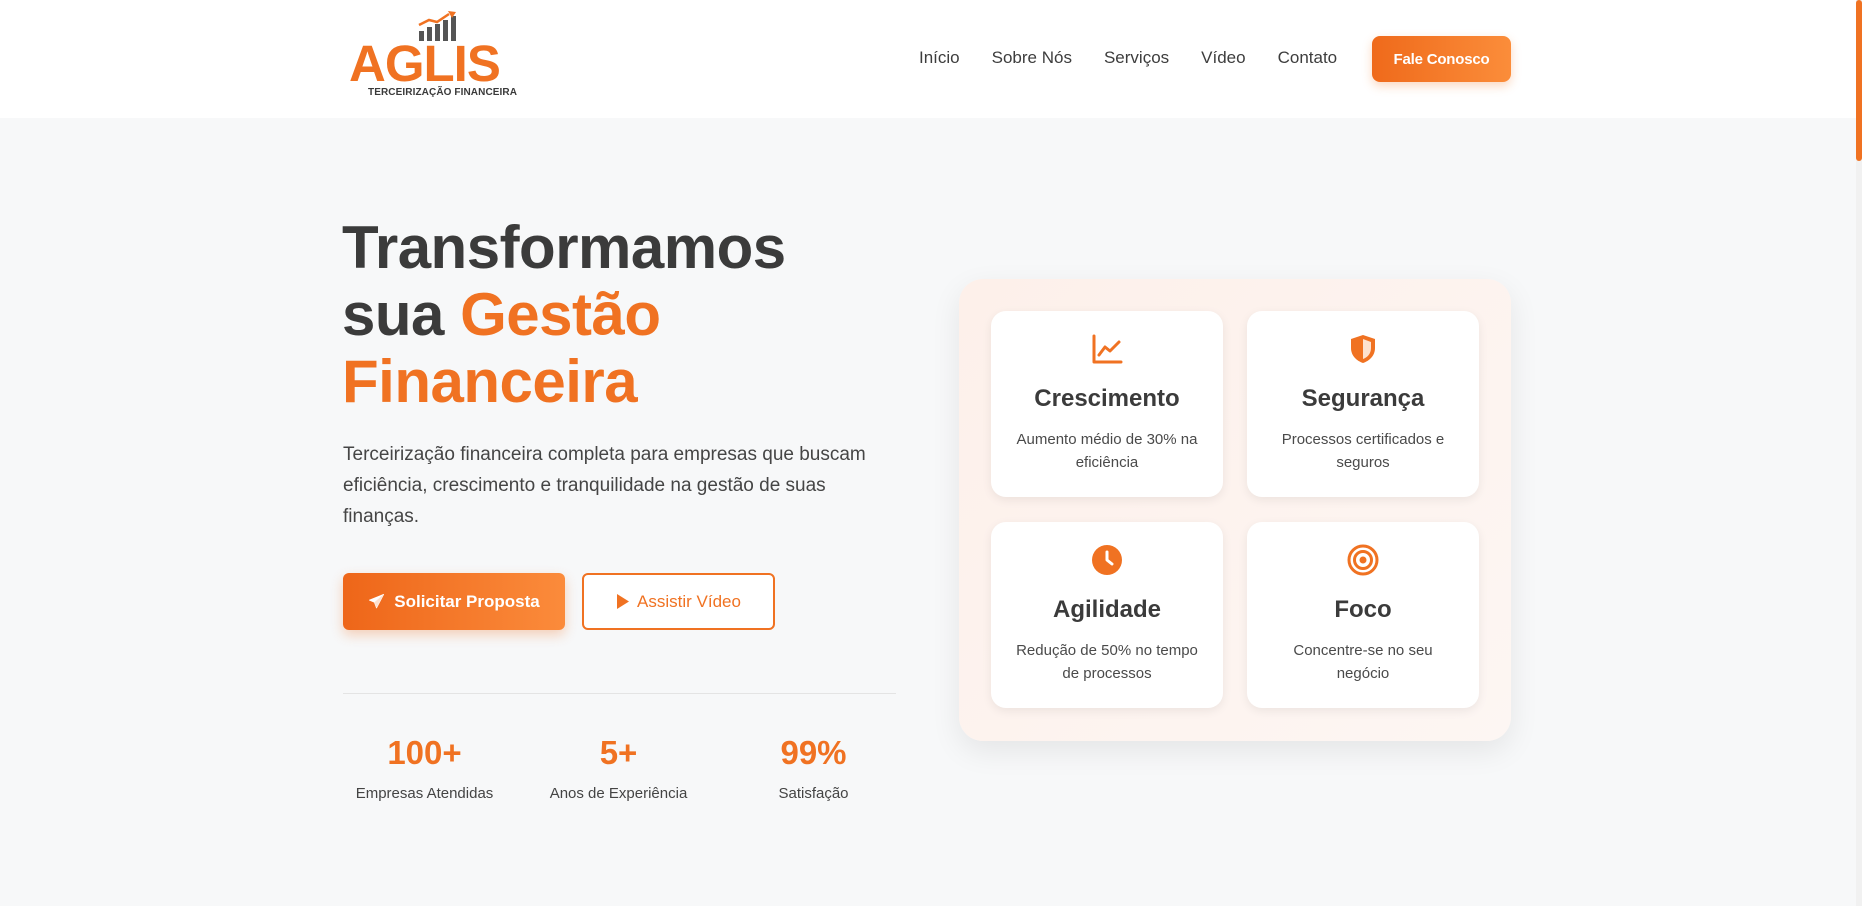 This screenshot has width=1862, height=906. Describe the element at coordinates (564, 247) in the screenshot. I see `hero-title-line1: Transformamos` at that location.